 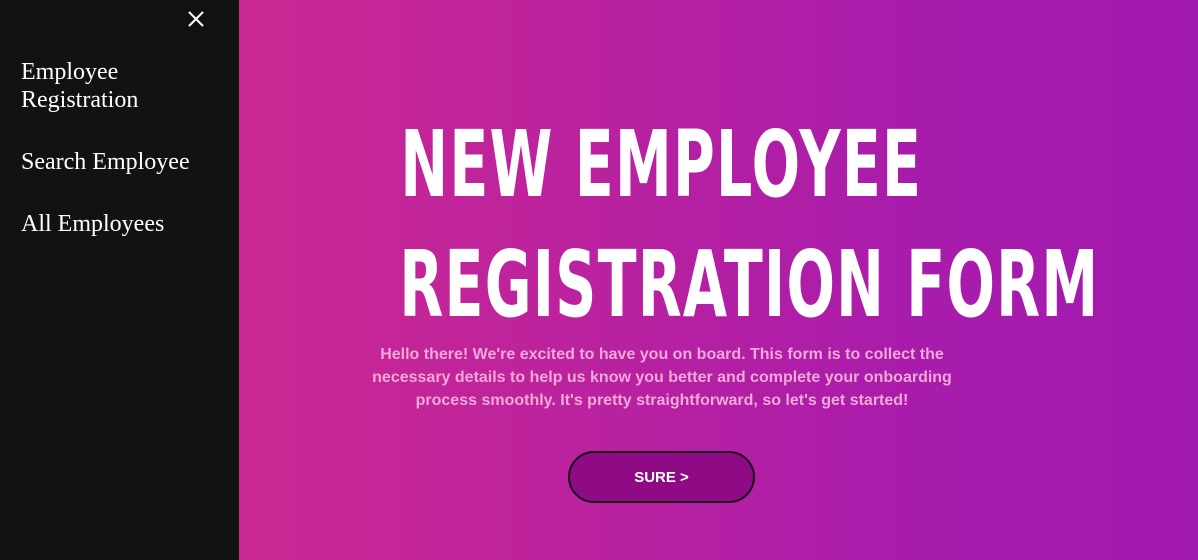 What do you see at coordinates (126, 162) in the screenshot?
I see `sidebar-item-search-employee: Search Employee` at bounding box center [126, 162].